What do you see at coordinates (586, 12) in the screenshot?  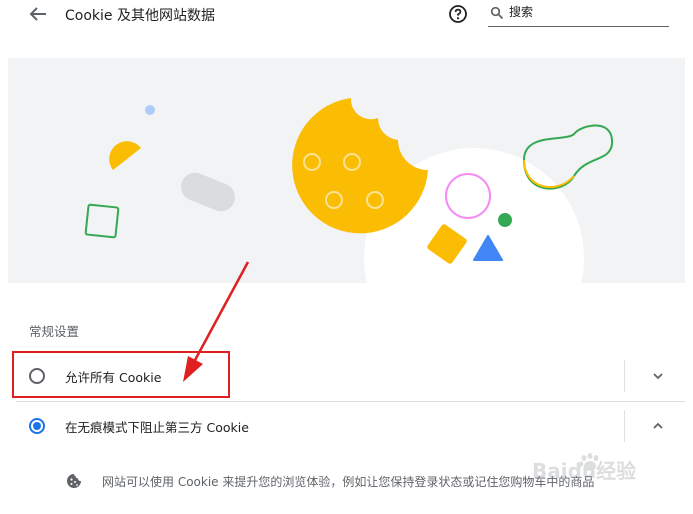 I see `search-input` at bounding box center [586, 12].